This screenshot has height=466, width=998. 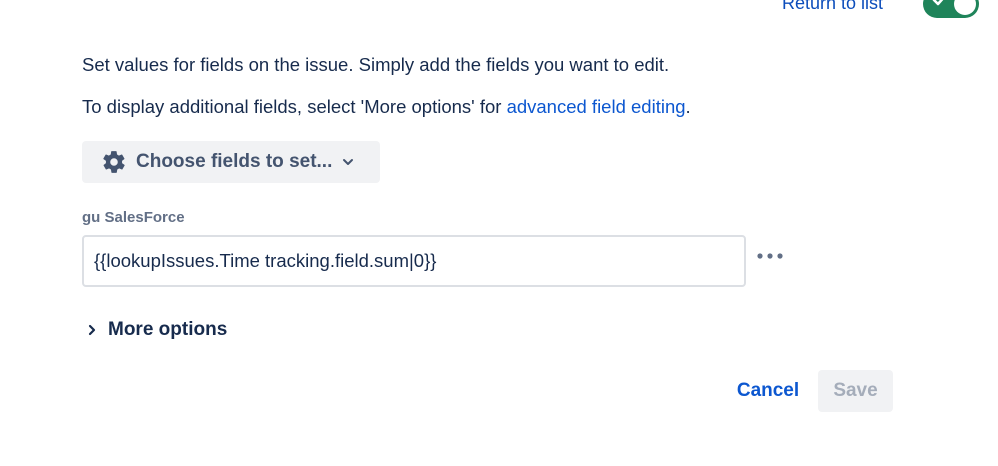 What do you see at coordinates (688, 106) in the screenshot?
I see `hint-suffix: .` at bounding box center [688, 106].